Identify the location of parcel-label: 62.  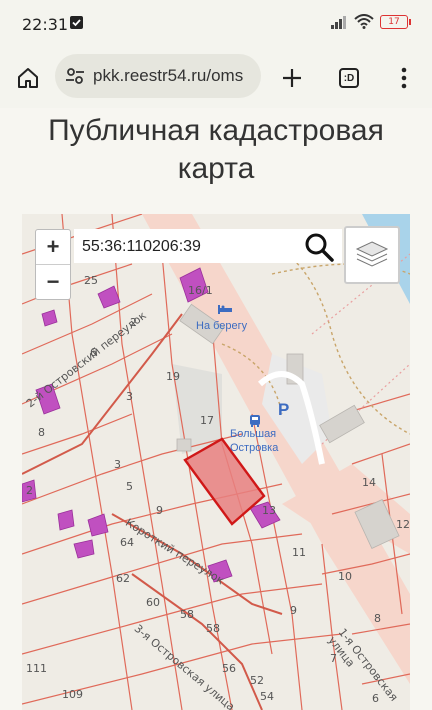
(123, 578).